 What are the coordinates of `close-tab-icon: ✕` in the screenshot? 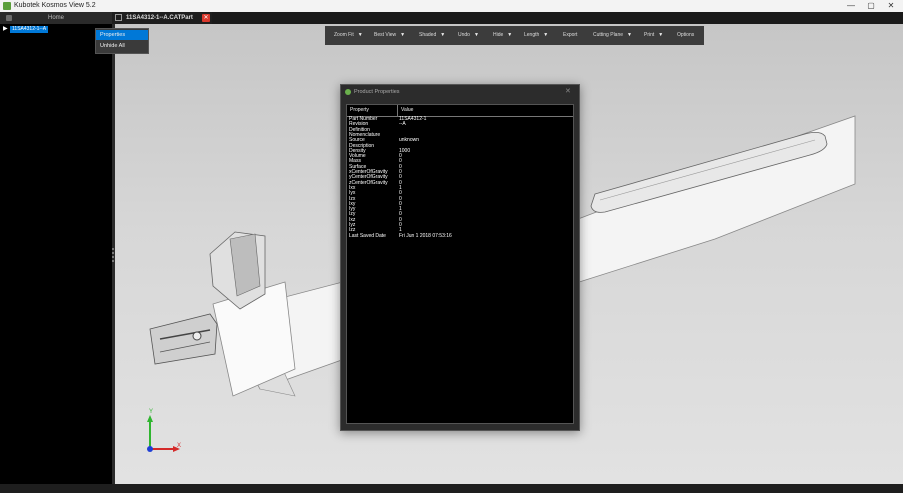 It's located at (206, 18).